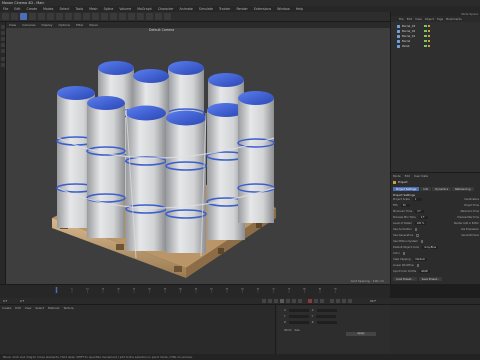 This screenshot has height=360, width=480. What do you see at coordinates (68, 16) in the screenshot?
I see `axis-z-icon` at bounding box center [68, 16].